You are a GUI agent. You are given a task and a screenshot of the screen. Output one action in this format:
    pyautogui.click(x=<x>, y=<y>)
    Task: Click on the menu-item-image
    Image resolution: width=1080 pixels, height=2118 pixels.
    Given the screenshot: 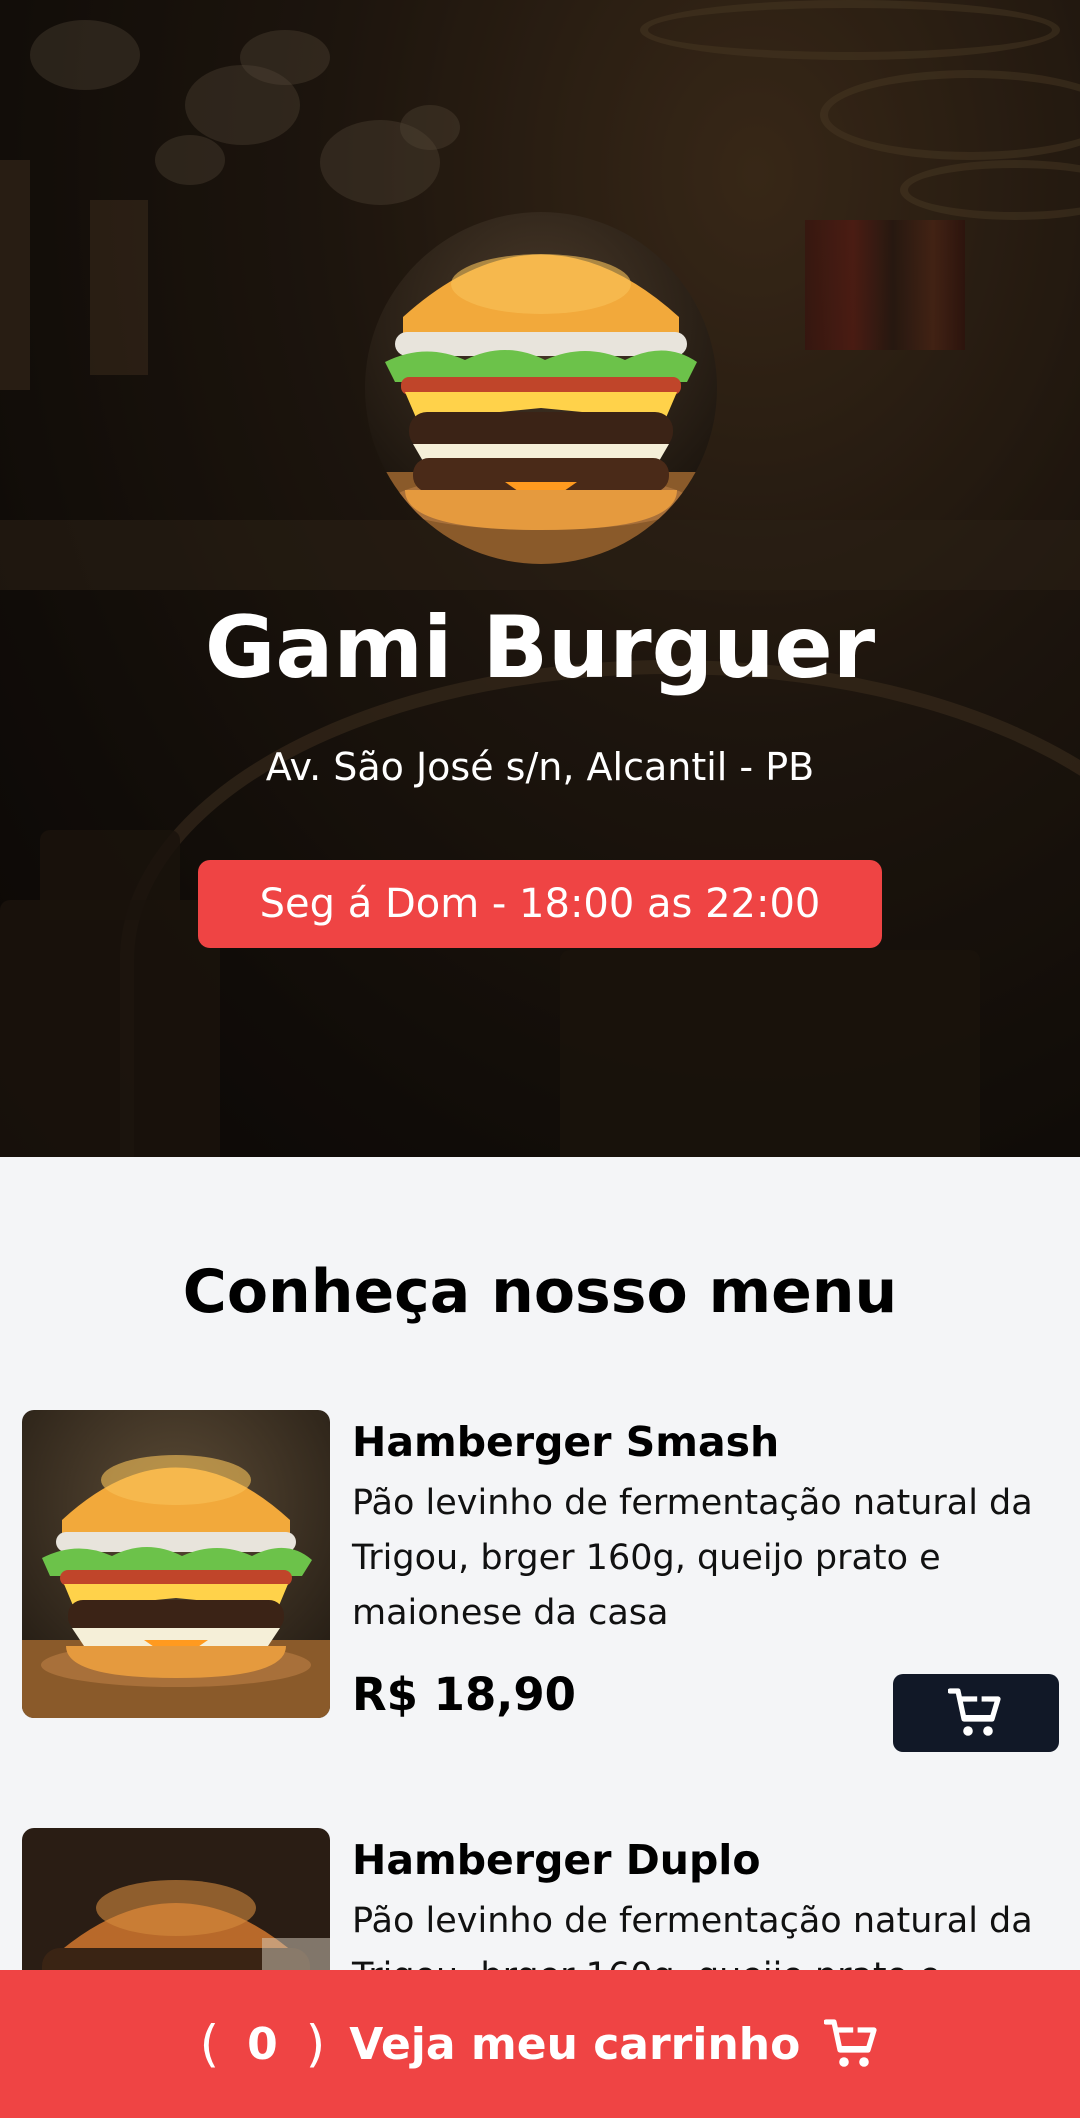 What is the action you would take?
    pyautogui.click(x=176, y=1564)
    